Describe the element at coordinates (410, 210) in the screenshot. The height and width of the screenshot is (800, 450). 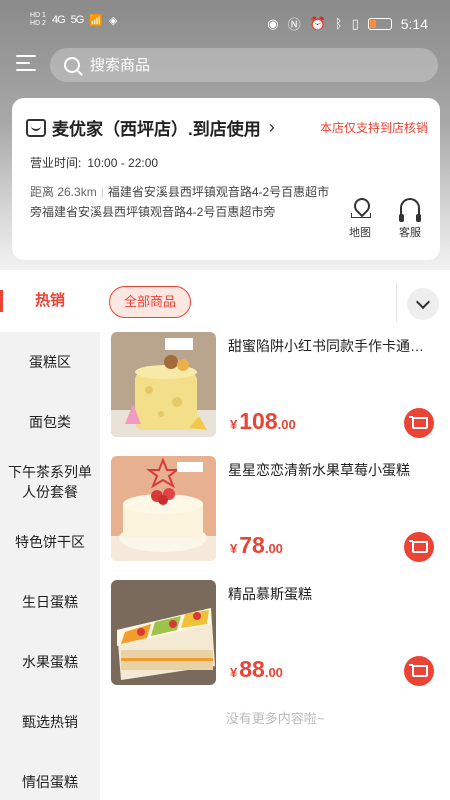
I see `headset-icon` at that location.